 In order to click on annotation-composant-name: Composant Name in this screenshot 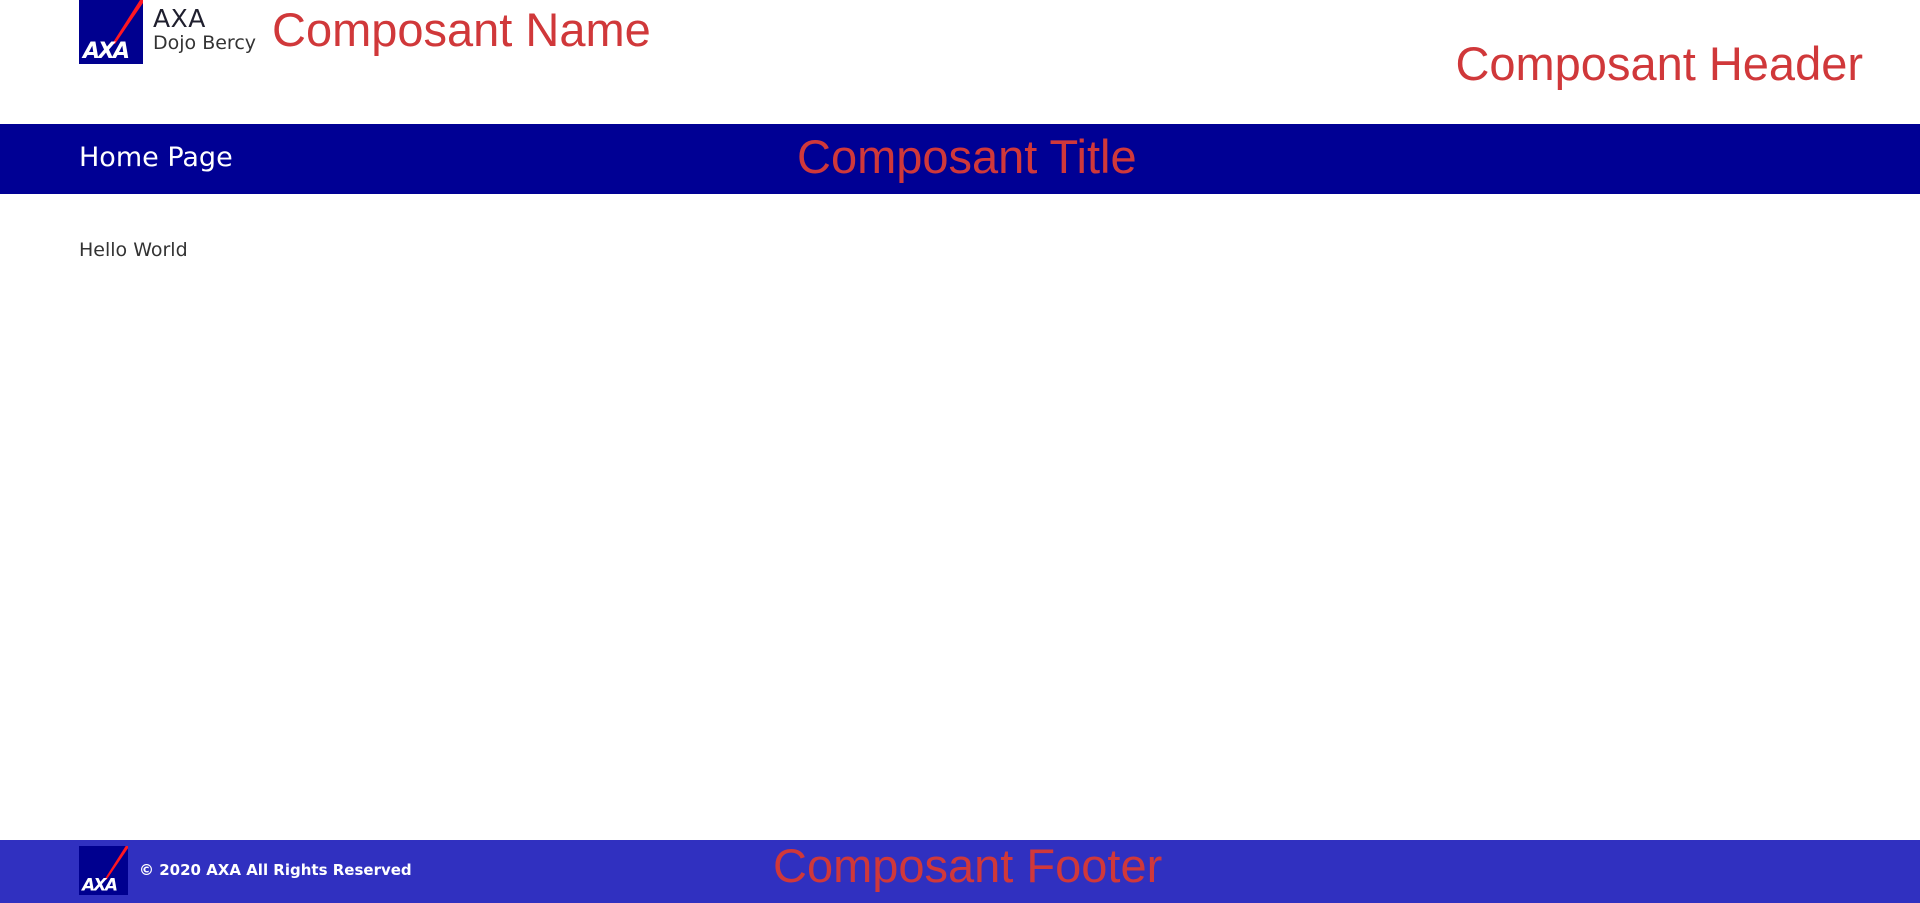, I will do `click(461, 29)`.